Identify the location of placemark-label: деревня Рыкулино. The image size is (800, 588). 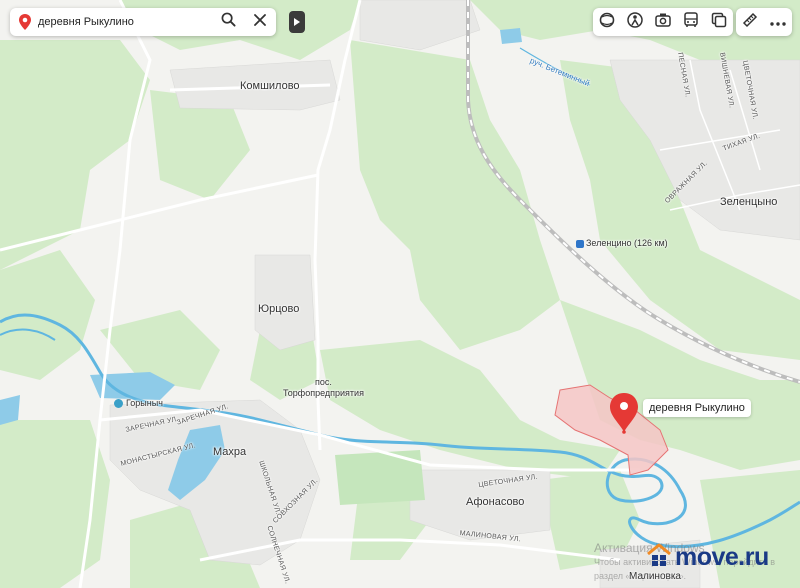
(697, 408).